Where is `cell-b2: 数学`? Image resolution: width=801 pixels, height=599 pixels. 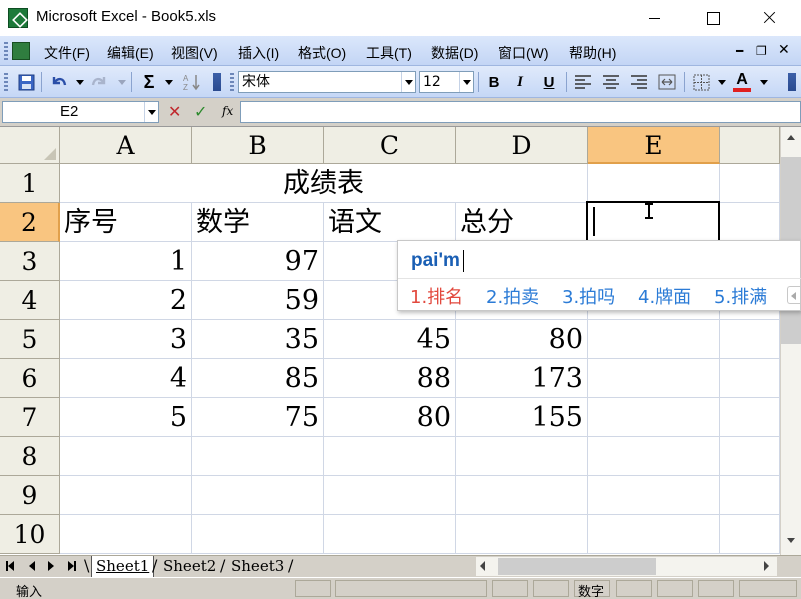
cell-b2: 数学 is located at coordinates (258, 222).